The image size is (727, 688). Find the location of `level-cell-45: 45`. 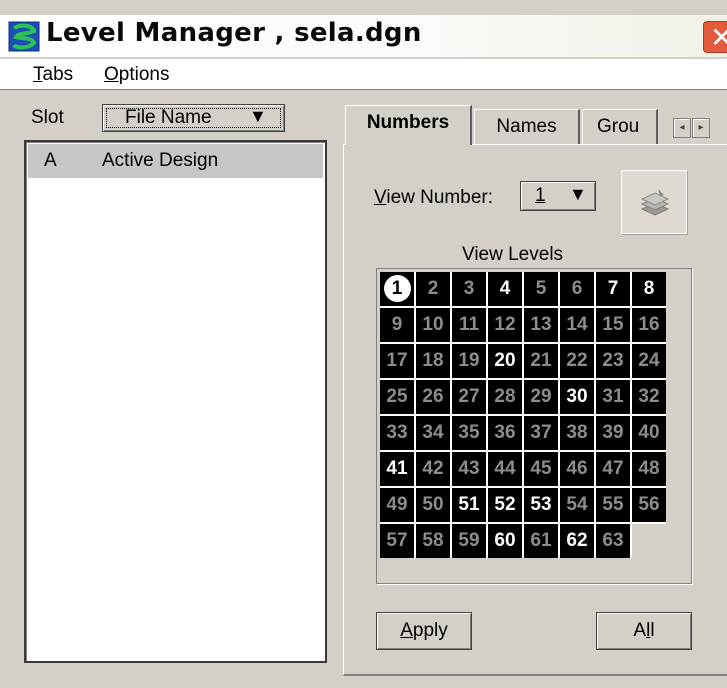

level-cell-45: 45 is located at coordinates (541, 469).